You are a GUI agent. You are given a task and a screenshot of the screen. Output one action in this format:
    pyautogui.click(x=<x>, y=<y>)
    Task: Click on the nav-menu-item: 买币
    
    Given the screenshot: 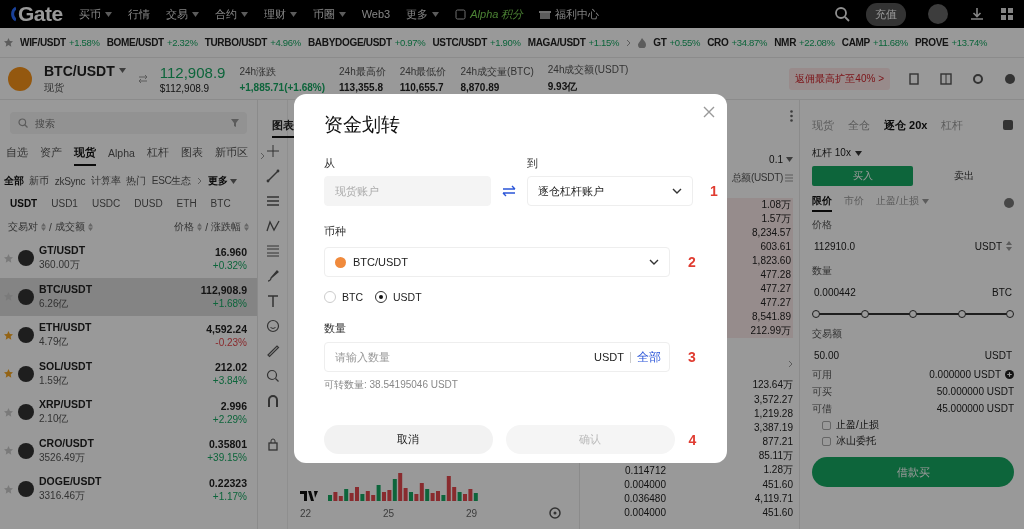 What is the action you would take?
    pyautogui.click(x=95, y=14)
    